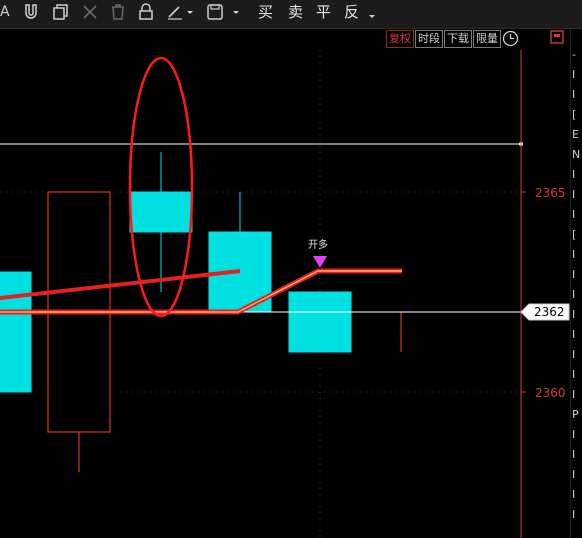 This screenshot has height=538, width=582. What do you see at coordinates (550, 193) in the screenshot?
I see `y-tick-label: 2365` at bounding box center [550, 193].